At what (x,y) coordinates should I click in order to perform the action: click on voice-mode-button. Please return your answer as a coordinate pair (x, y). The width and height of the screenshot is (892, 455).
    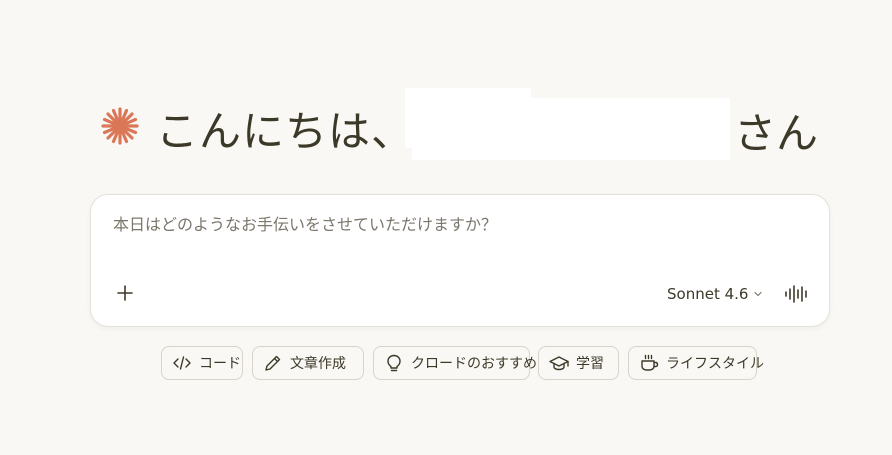
    Looking at the image, I should click on (797, 294).